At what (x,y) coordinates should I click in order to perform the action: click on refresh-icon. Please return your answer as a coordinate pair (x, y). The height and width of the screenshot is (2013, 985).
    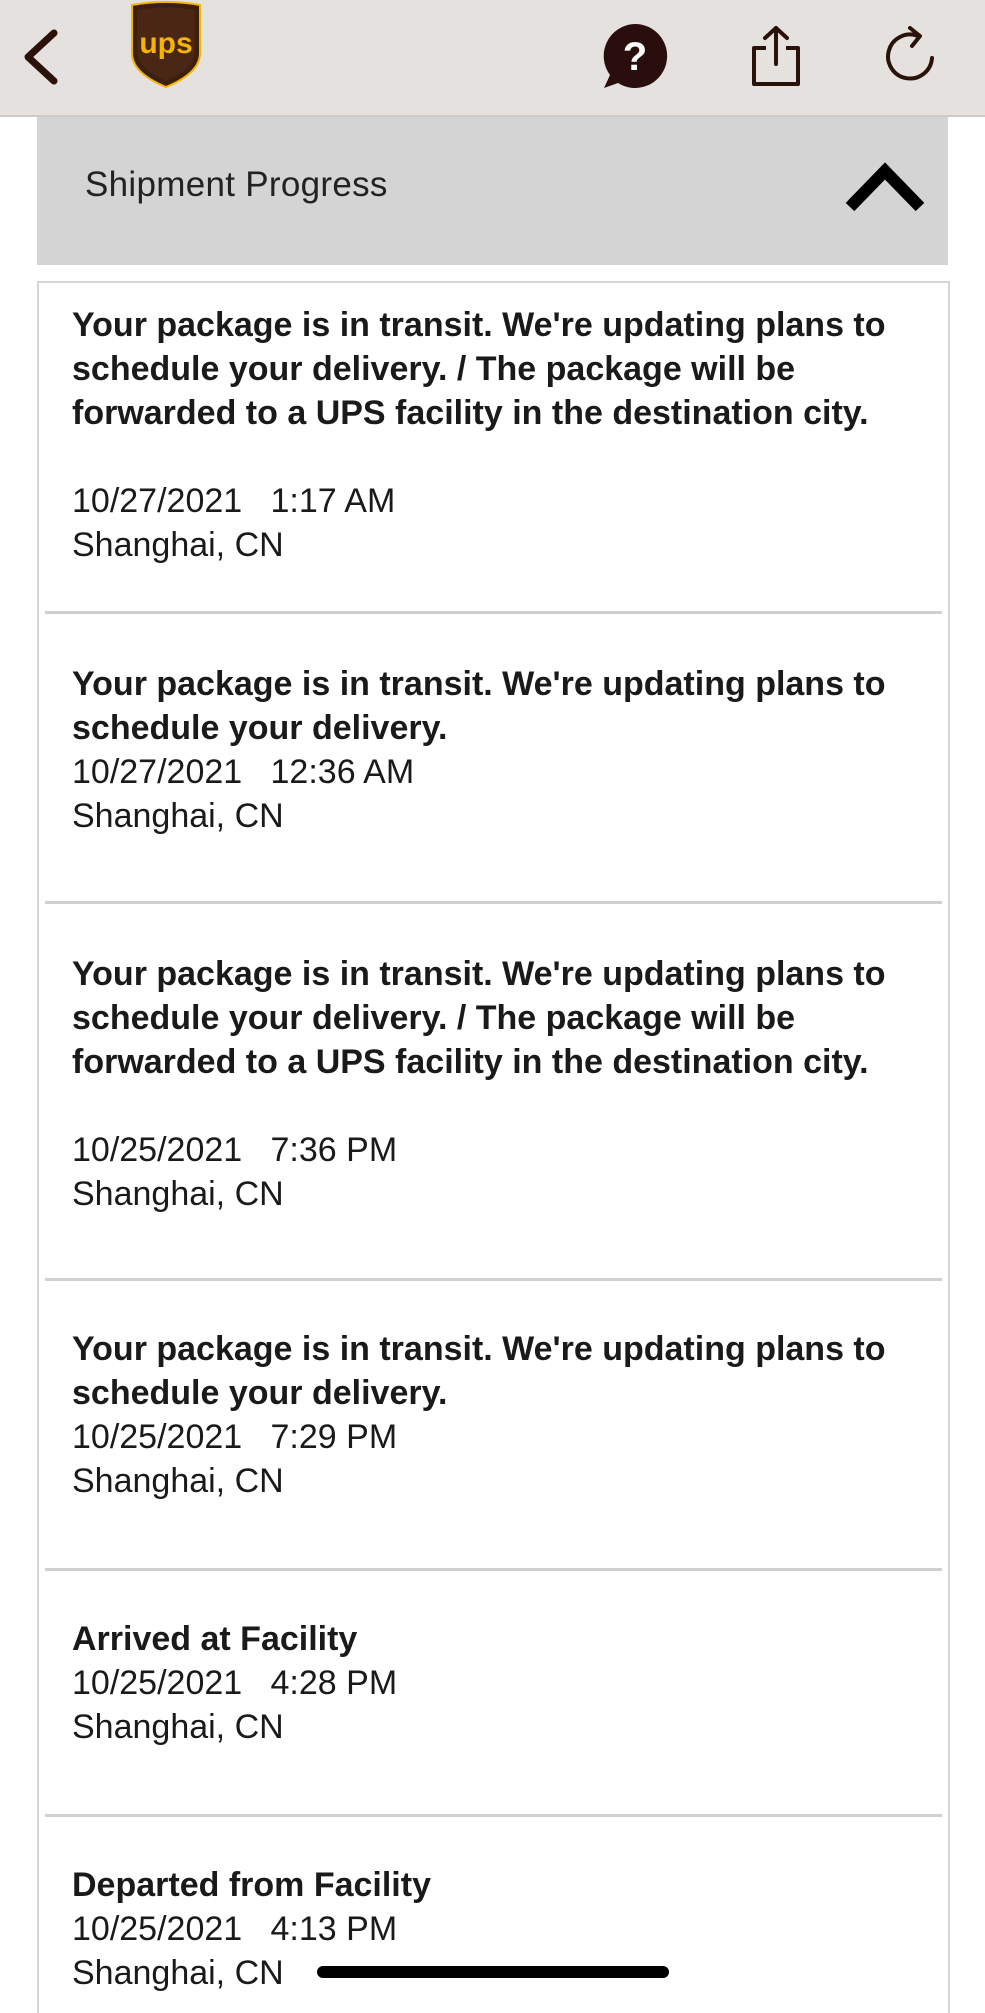
    Looking at the image, I should click on (910, 53).